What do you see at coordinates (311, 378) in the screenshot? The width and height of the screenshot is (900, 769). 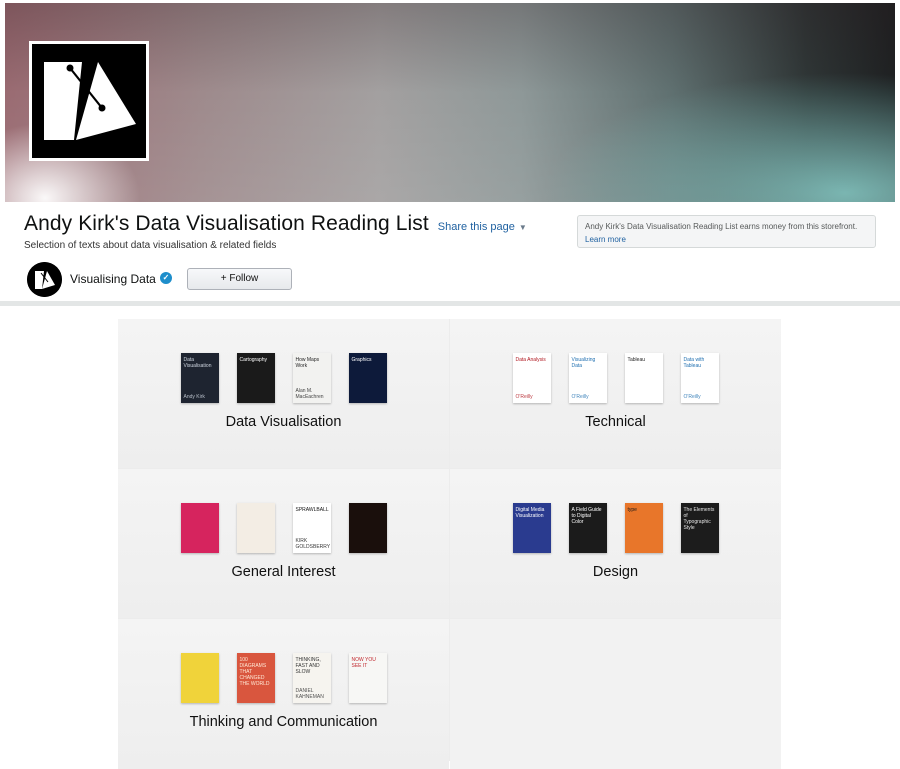 I see `book-cover: How Maps Work Alan M. MacEachren` at bounding box center [311, 378].